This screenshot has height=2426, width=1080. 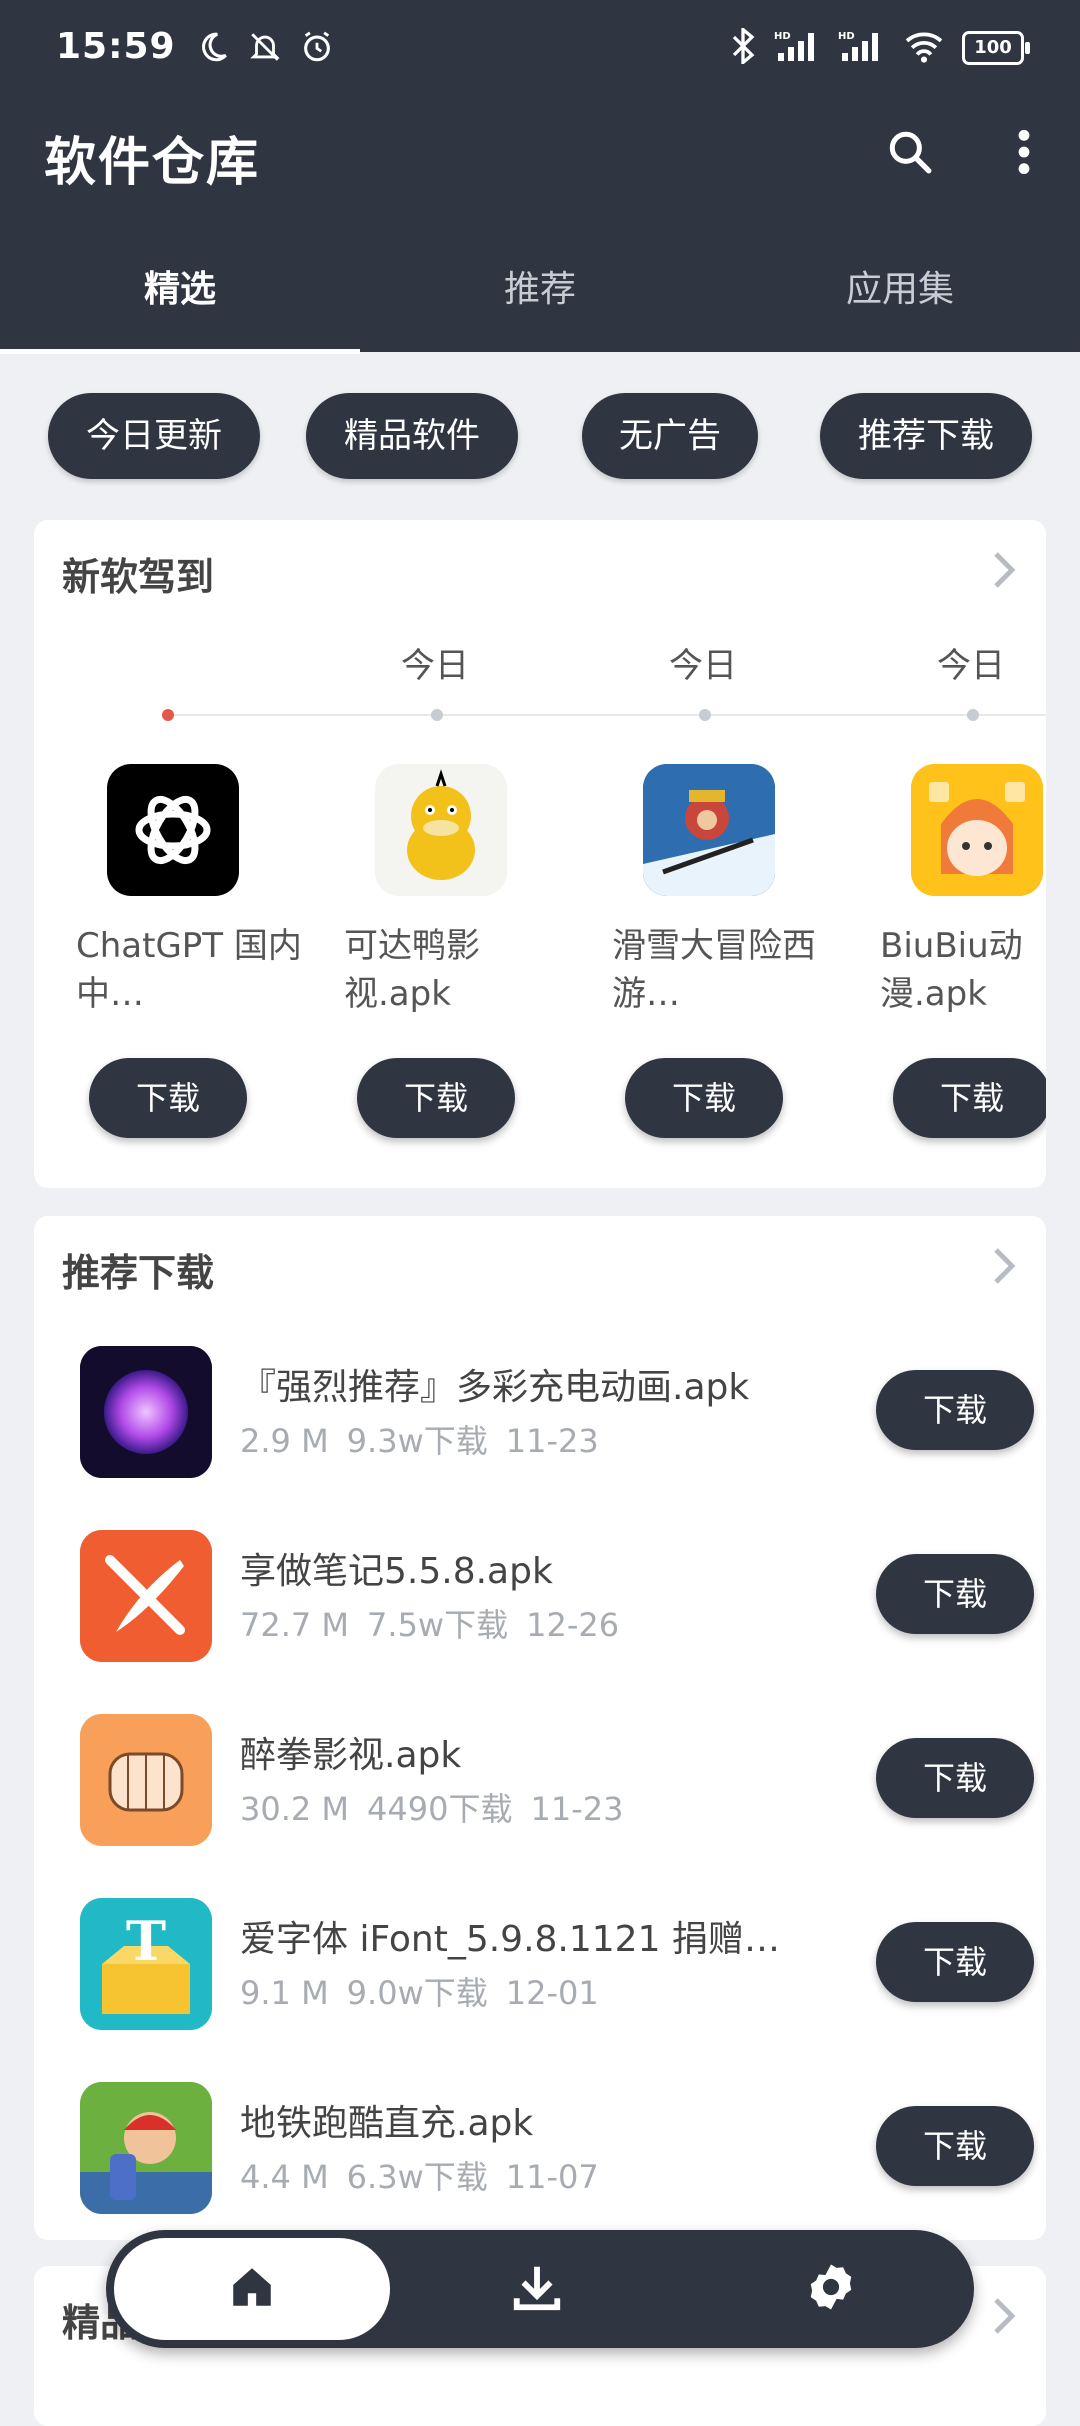 What do you see at coordinates (146, 1596) in the screenshot?
I see `quill-notes-icon` at bounding box center [146, 1596].